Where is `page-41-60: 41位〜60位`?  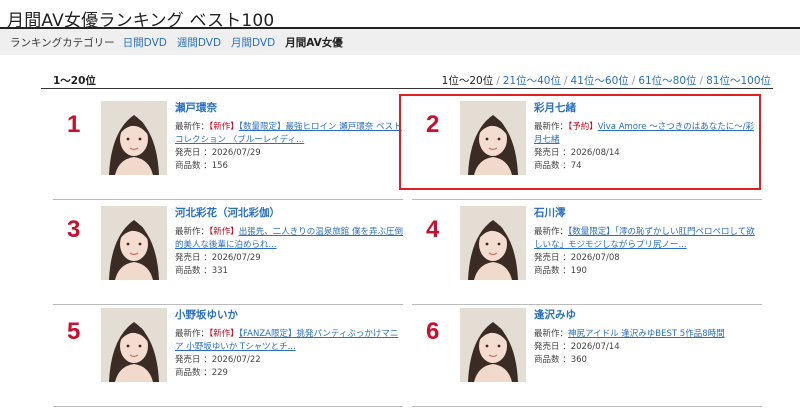
page-41-60: 41位〜60位 is located at coordinates (600, 81).